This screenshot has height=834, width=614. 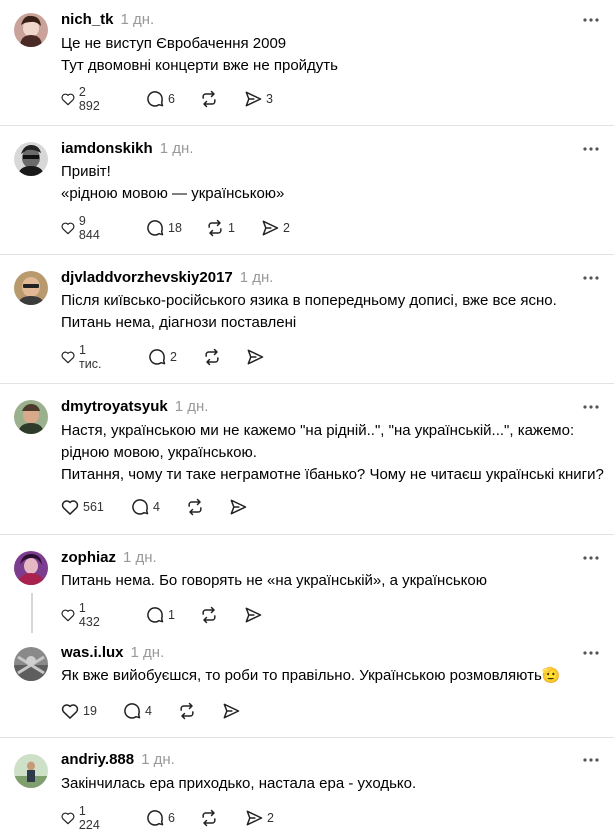 What do you see at coordinates (92, 652) in the screenshot?
I see `username: was.i.lux` at bounding box center [92, 652].